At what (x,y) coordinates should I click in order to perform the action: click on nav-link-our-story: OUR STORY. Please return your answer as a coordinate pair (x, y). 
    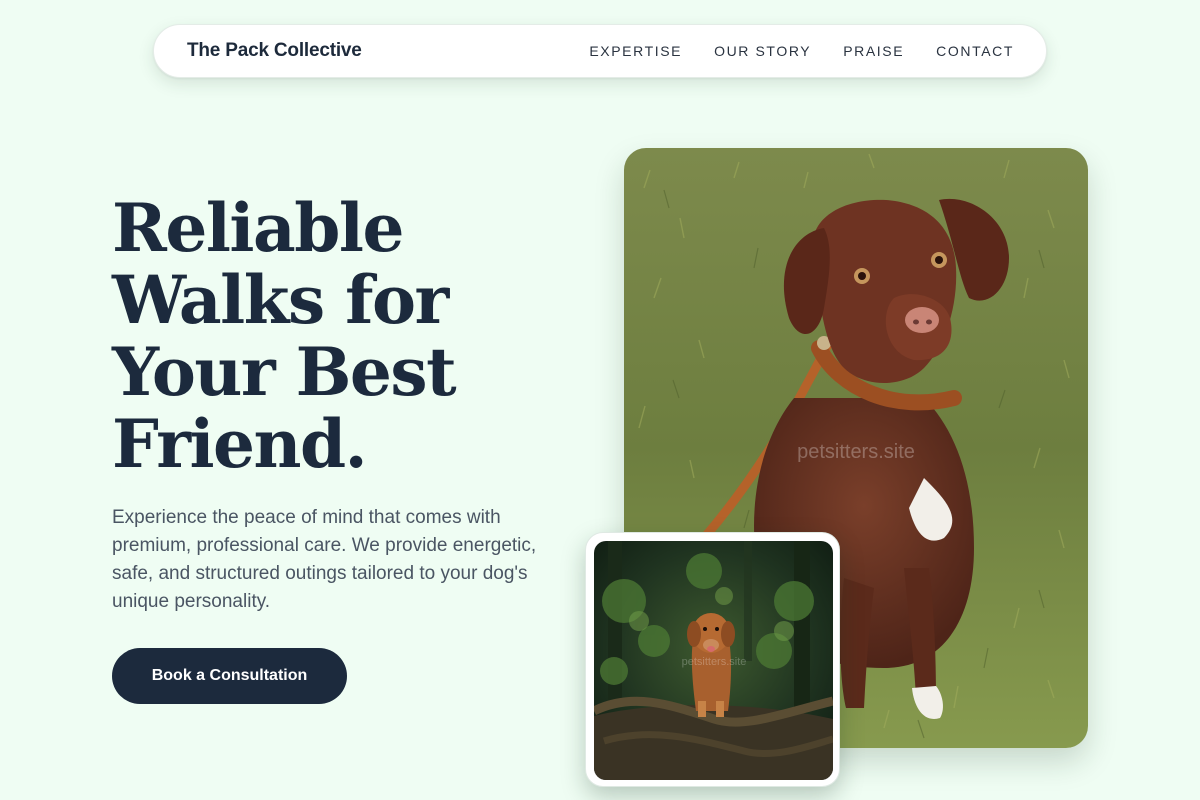
    Looking at the image, I should click on (762, 51).